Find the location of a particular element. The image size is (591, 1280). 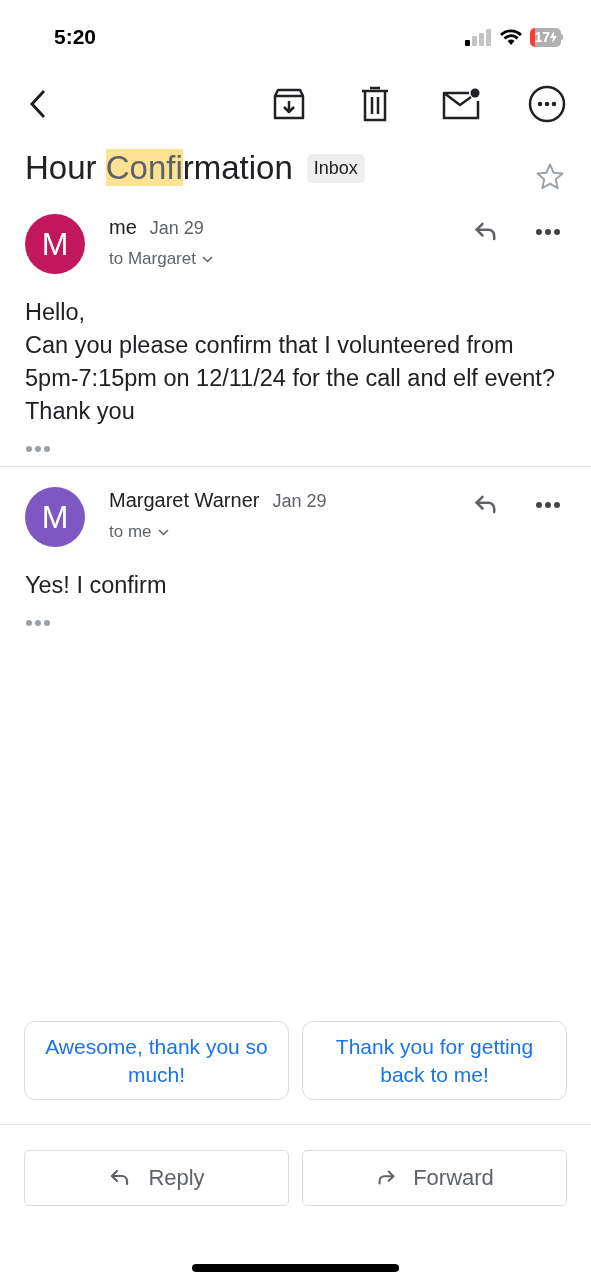

battery-indicator: 17 is located at coordinates (546, 37).